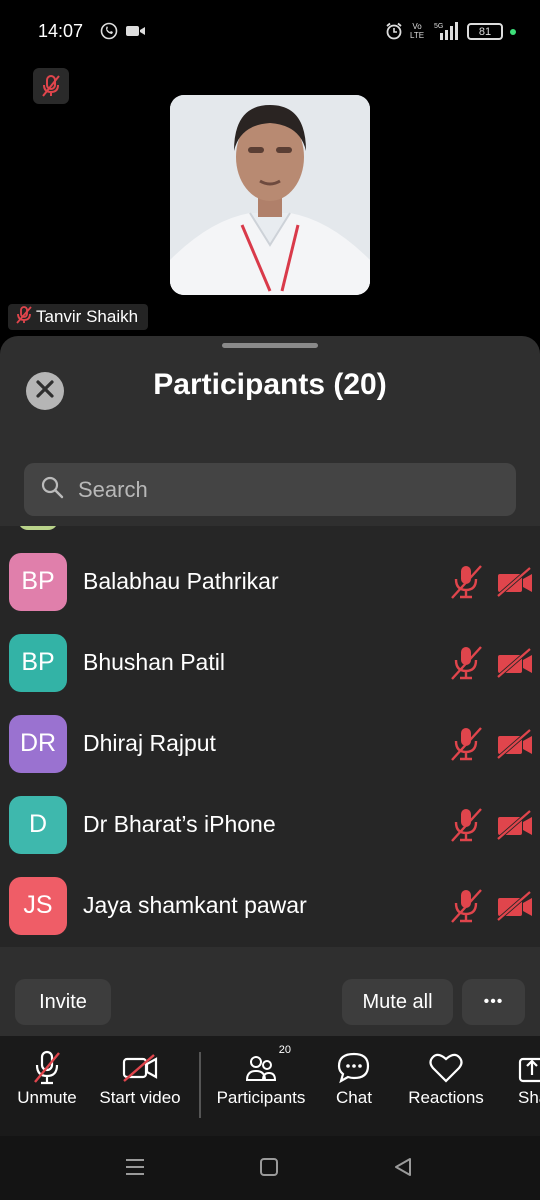 This screenshot has height=1200, width=540. Describe the element at coordinates (394, 31) in the screenshot. I see `alarm-icon` at that location.